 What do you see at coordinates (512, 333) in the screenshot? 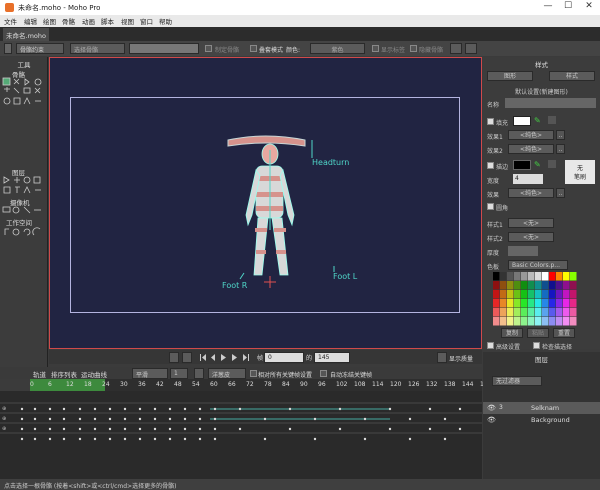
I see `copy-button: 复制` at bounding box center [512, 333].